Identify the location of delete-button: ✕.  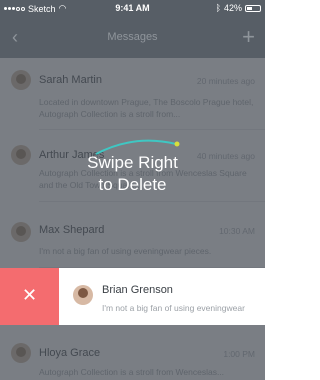
(29, 296).